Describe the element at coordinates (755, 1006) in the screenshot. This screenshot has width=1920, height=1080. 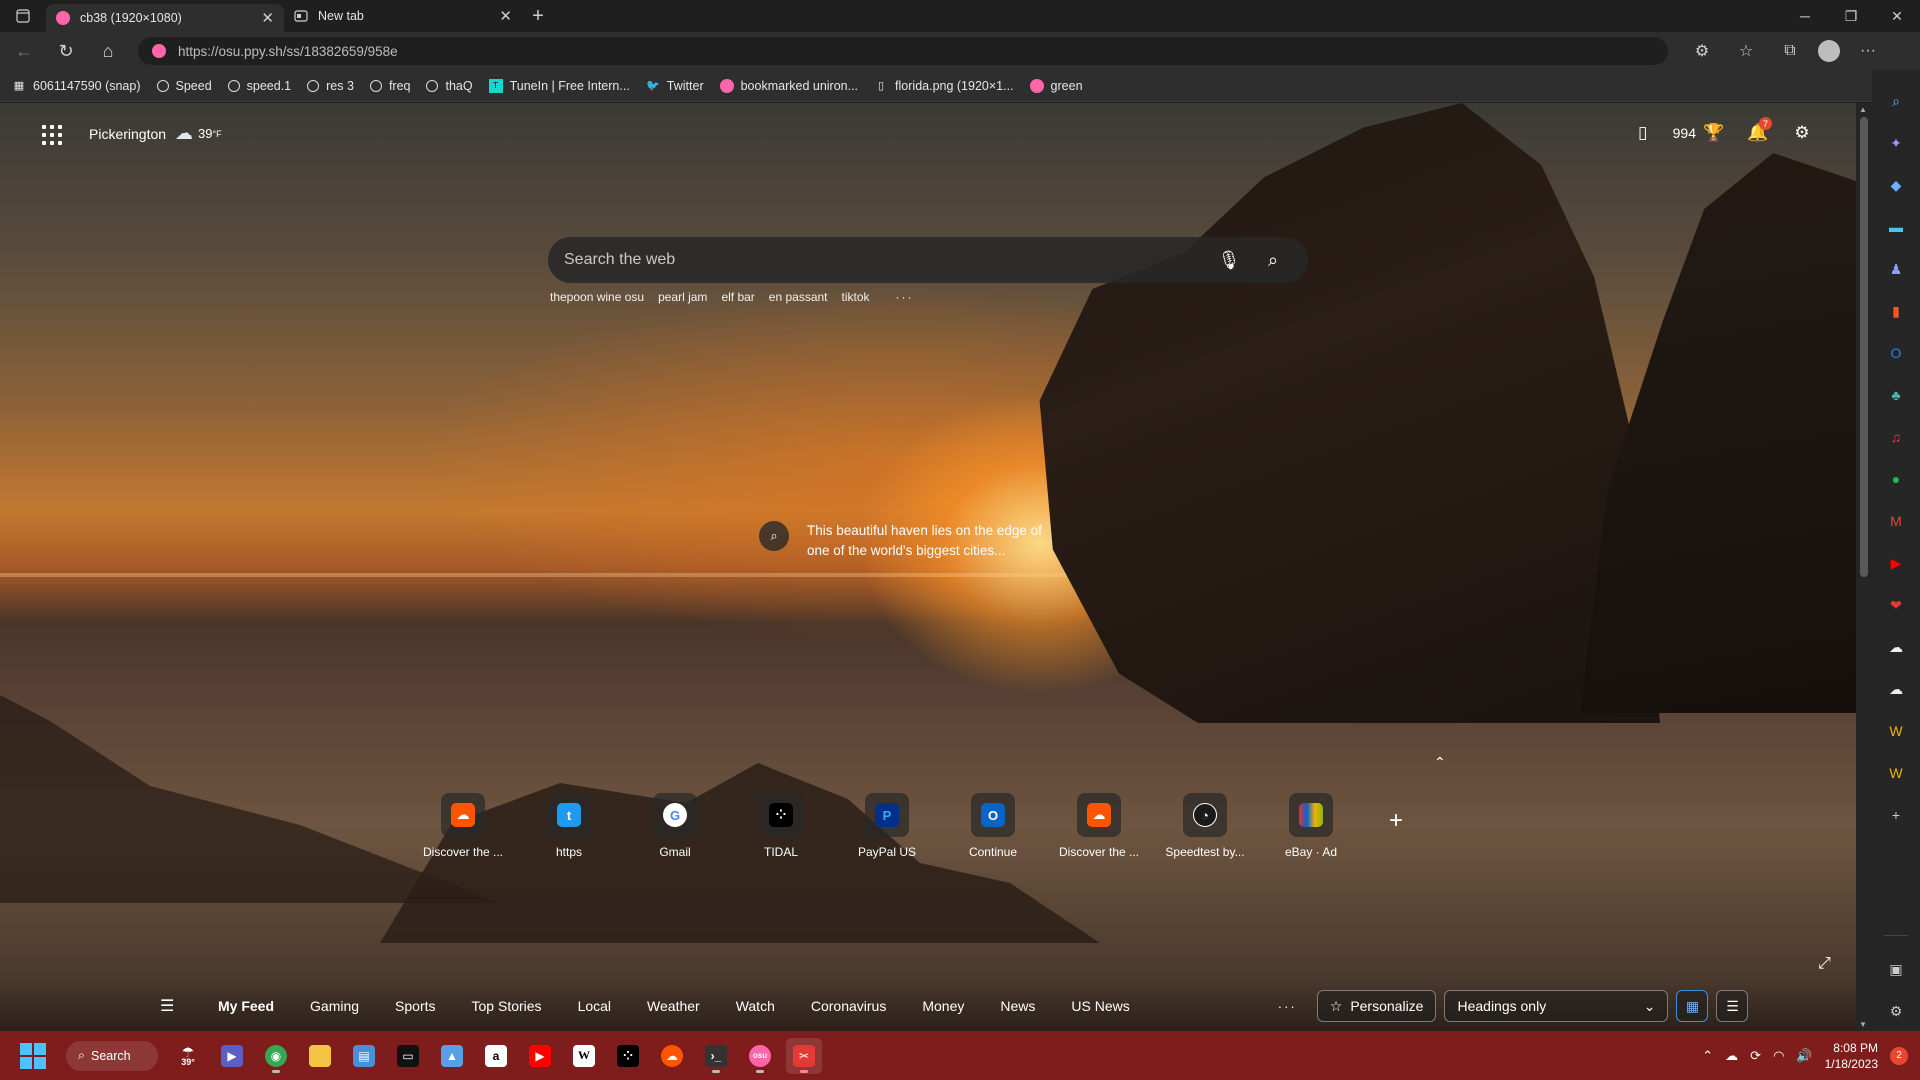
I see `feed-tab-watch: Watch` at that location.